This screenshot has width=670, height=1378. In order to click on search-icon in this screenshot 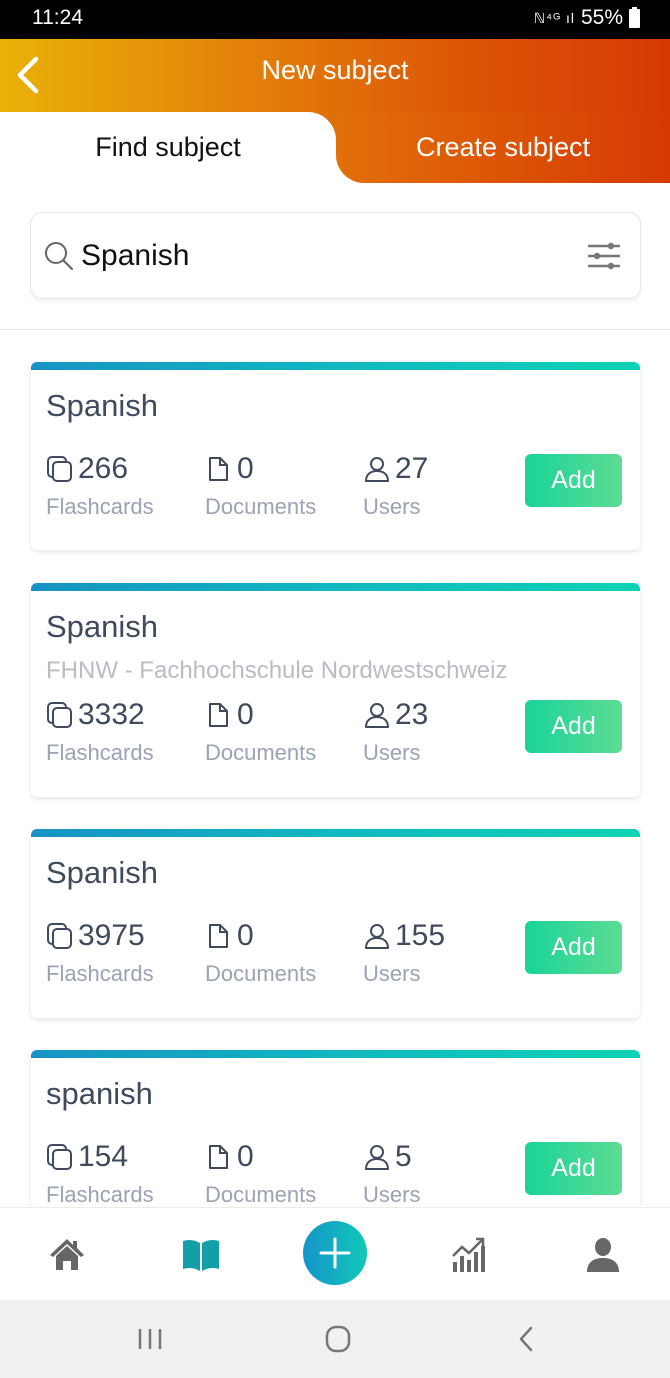, I will do `click(59, 256)`.